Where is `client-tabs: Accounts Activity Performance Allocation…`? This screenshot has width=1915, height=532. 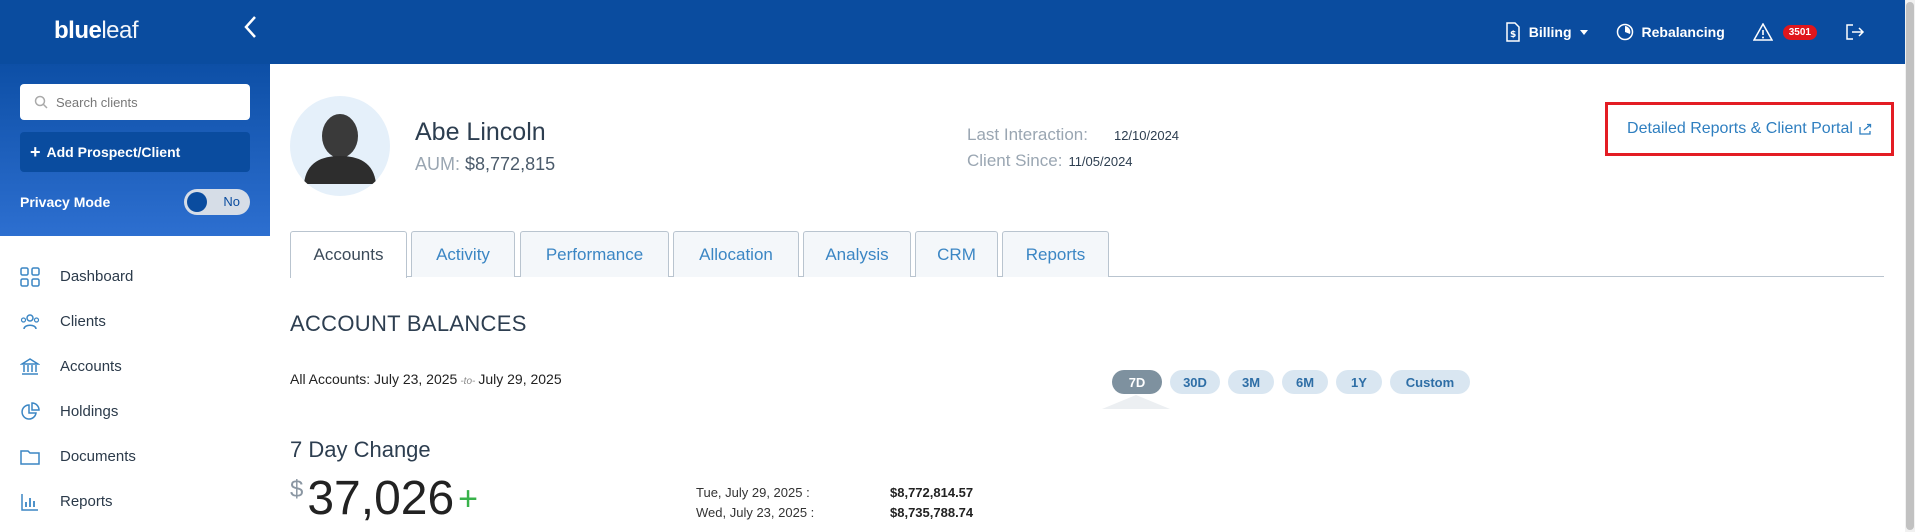
client-tabs: Accounts Activity Performance Allocation… is located at coordinates (1087, 254).